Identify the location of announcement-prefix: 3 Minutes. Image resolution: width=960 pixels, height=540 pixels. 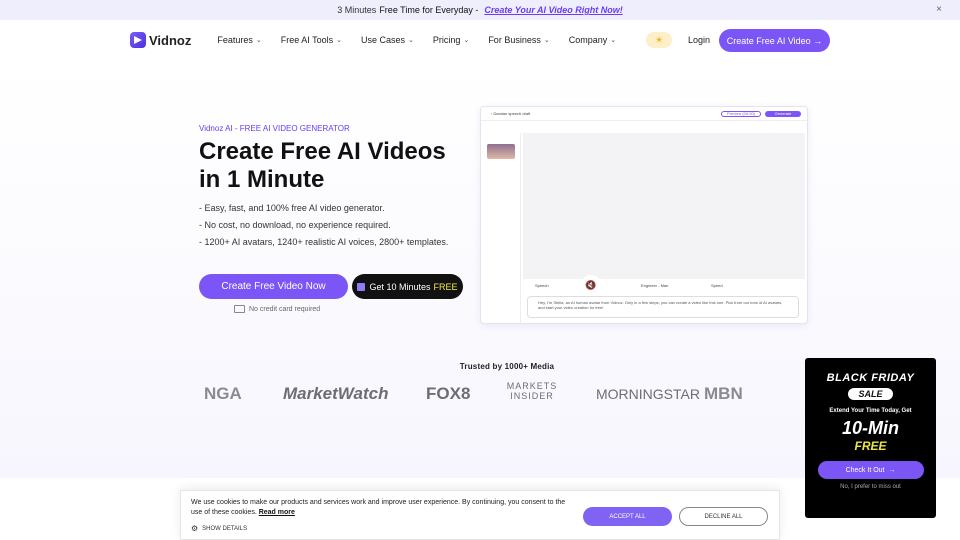
(357, 10).